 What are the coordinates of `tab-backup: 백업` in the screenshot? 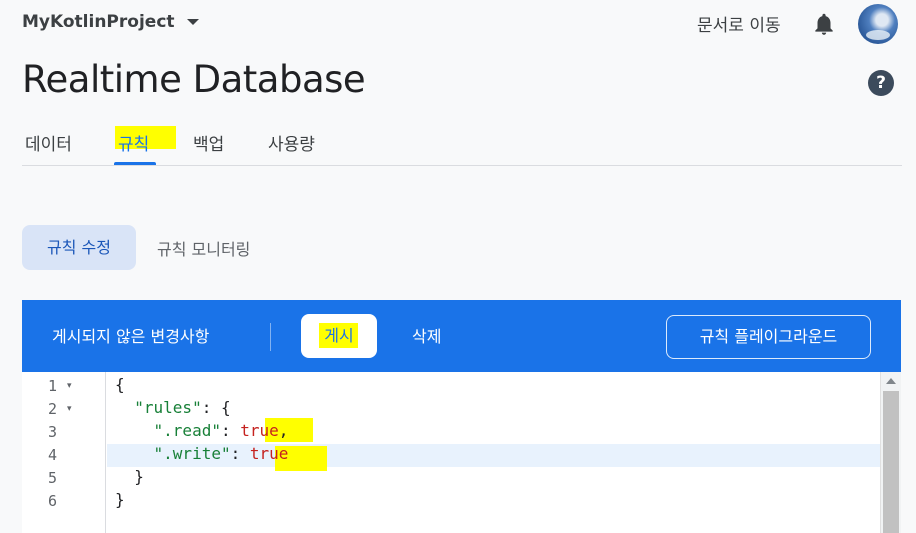 It's located at (208, 142).